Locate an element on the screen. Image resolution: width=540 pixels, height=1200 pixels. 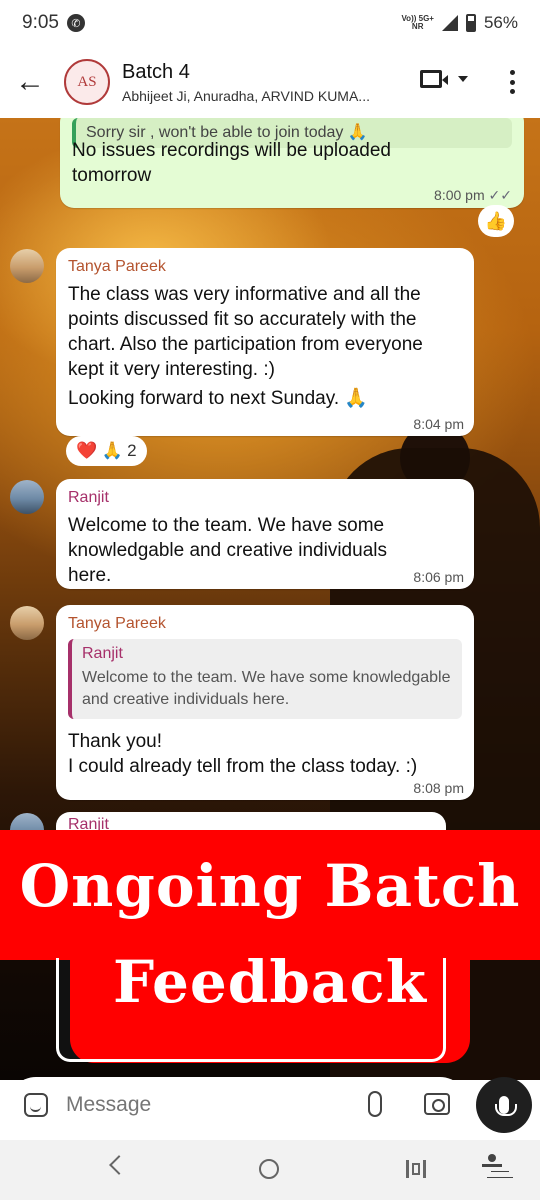
nav-home-icon is located at coordinates (269, 1169).